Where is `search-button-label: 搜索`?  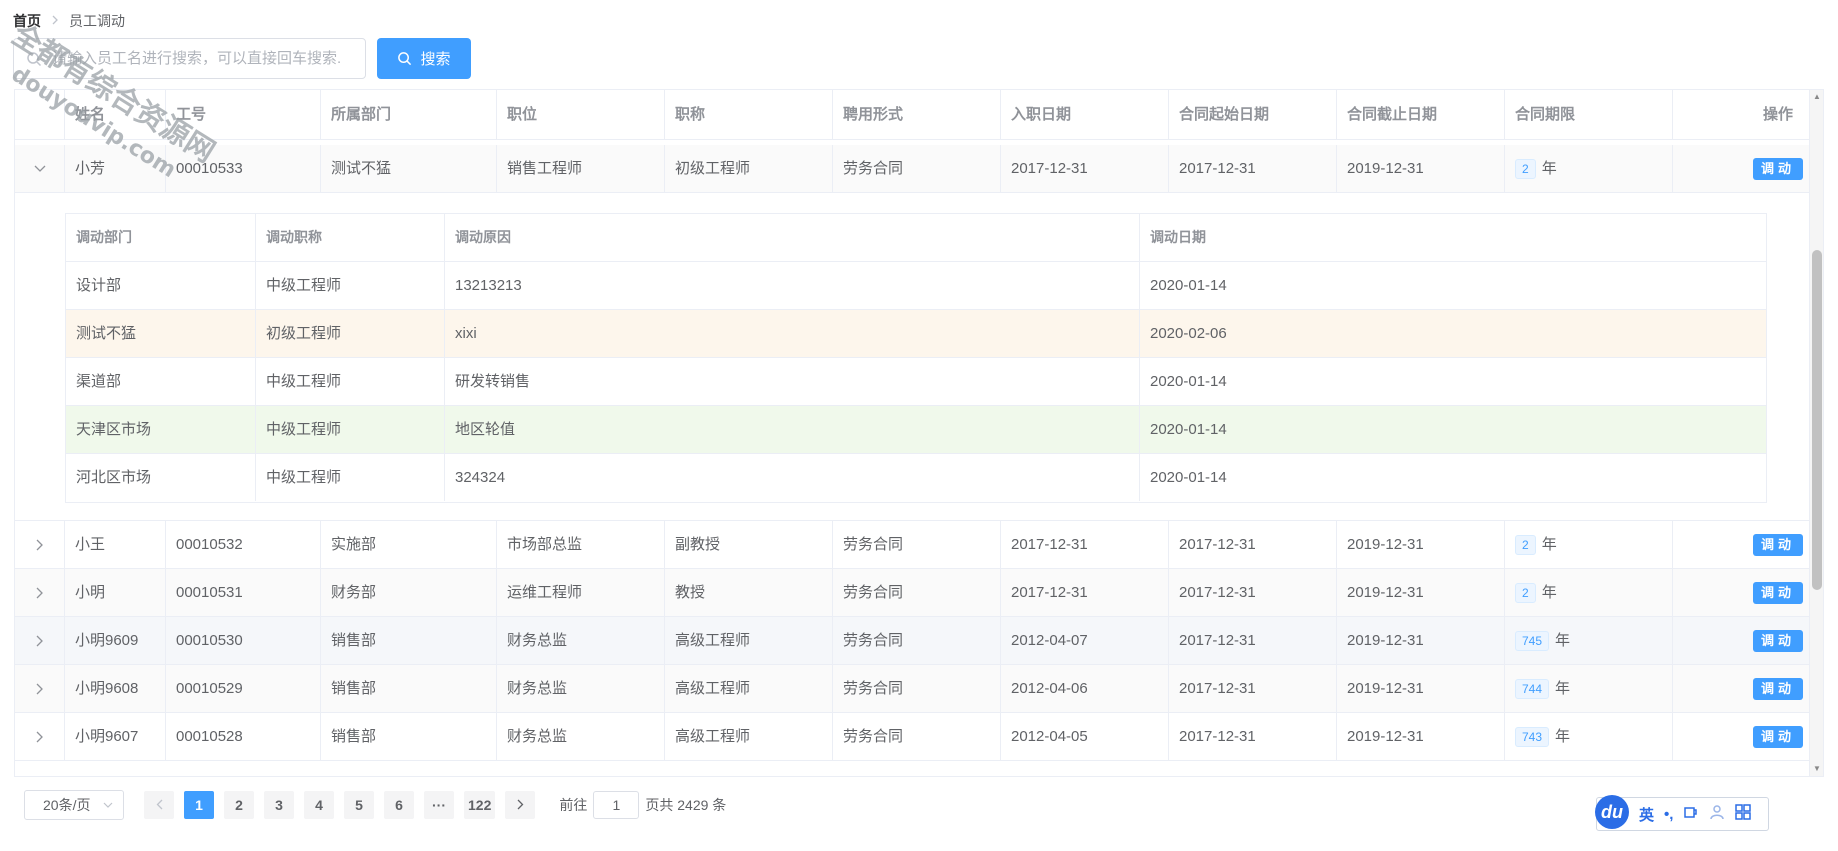 search-button-label: 搜索 is located at coordinates (435, 59).